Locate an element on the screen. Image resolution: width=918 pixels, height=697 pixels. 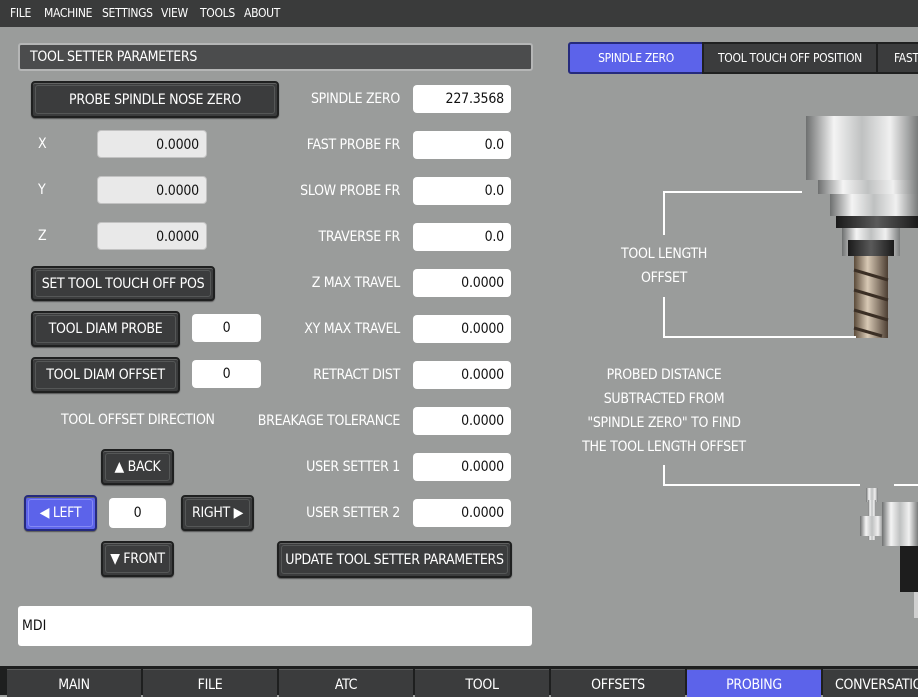
set-tool-touch-off-pos-label: SET TOOL TOUCH OFF POS is located at coordinates (123, 284).